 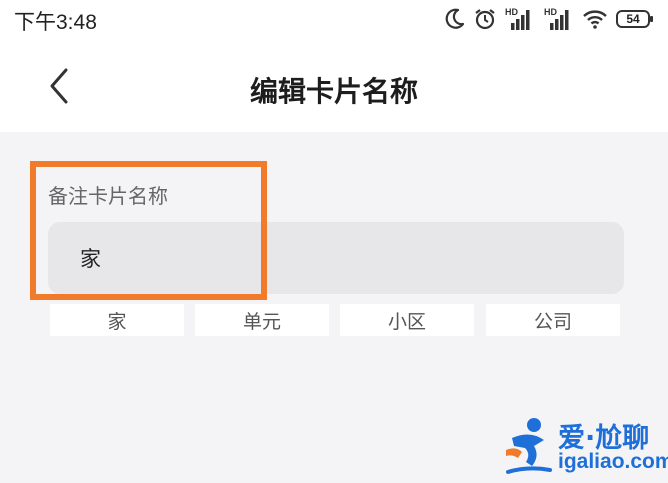 What do you see at coordinates (90, 259) in the screenshot?
I see `card-name-value: 家` at bounding box center [90, 259].